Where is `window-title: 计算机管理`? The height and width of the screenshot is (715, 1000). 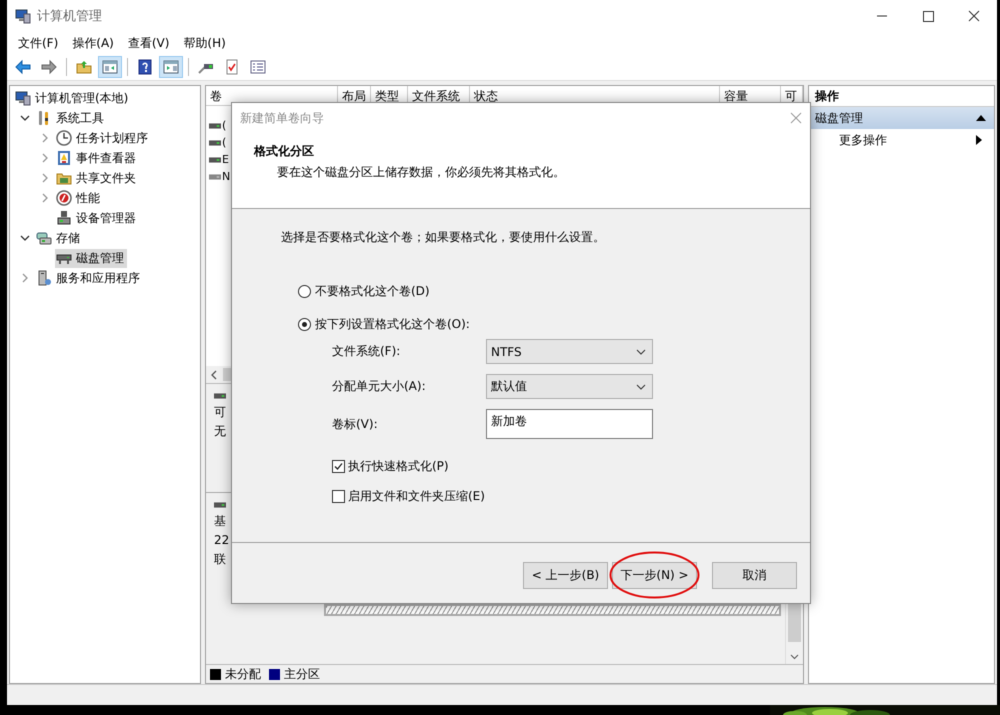 window-title: 计算机管理 is located at coordinates (69, 16).